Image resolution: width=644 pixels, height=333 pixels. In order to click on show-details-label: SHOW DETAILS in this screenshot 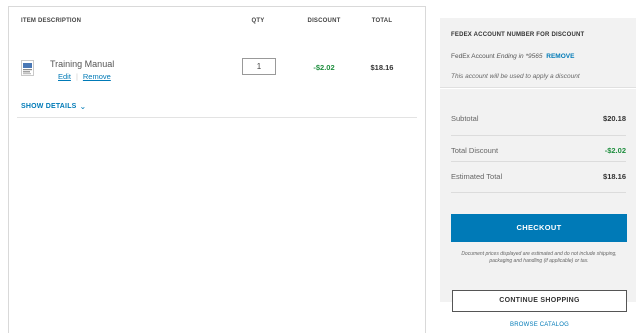, I will do `click(49, 106)`.